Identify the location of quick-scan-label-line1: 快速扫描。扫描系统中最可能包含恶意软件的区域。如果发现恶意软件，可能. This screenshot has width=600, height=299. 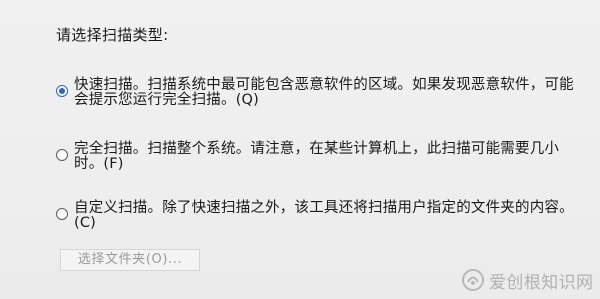
(324, 85).